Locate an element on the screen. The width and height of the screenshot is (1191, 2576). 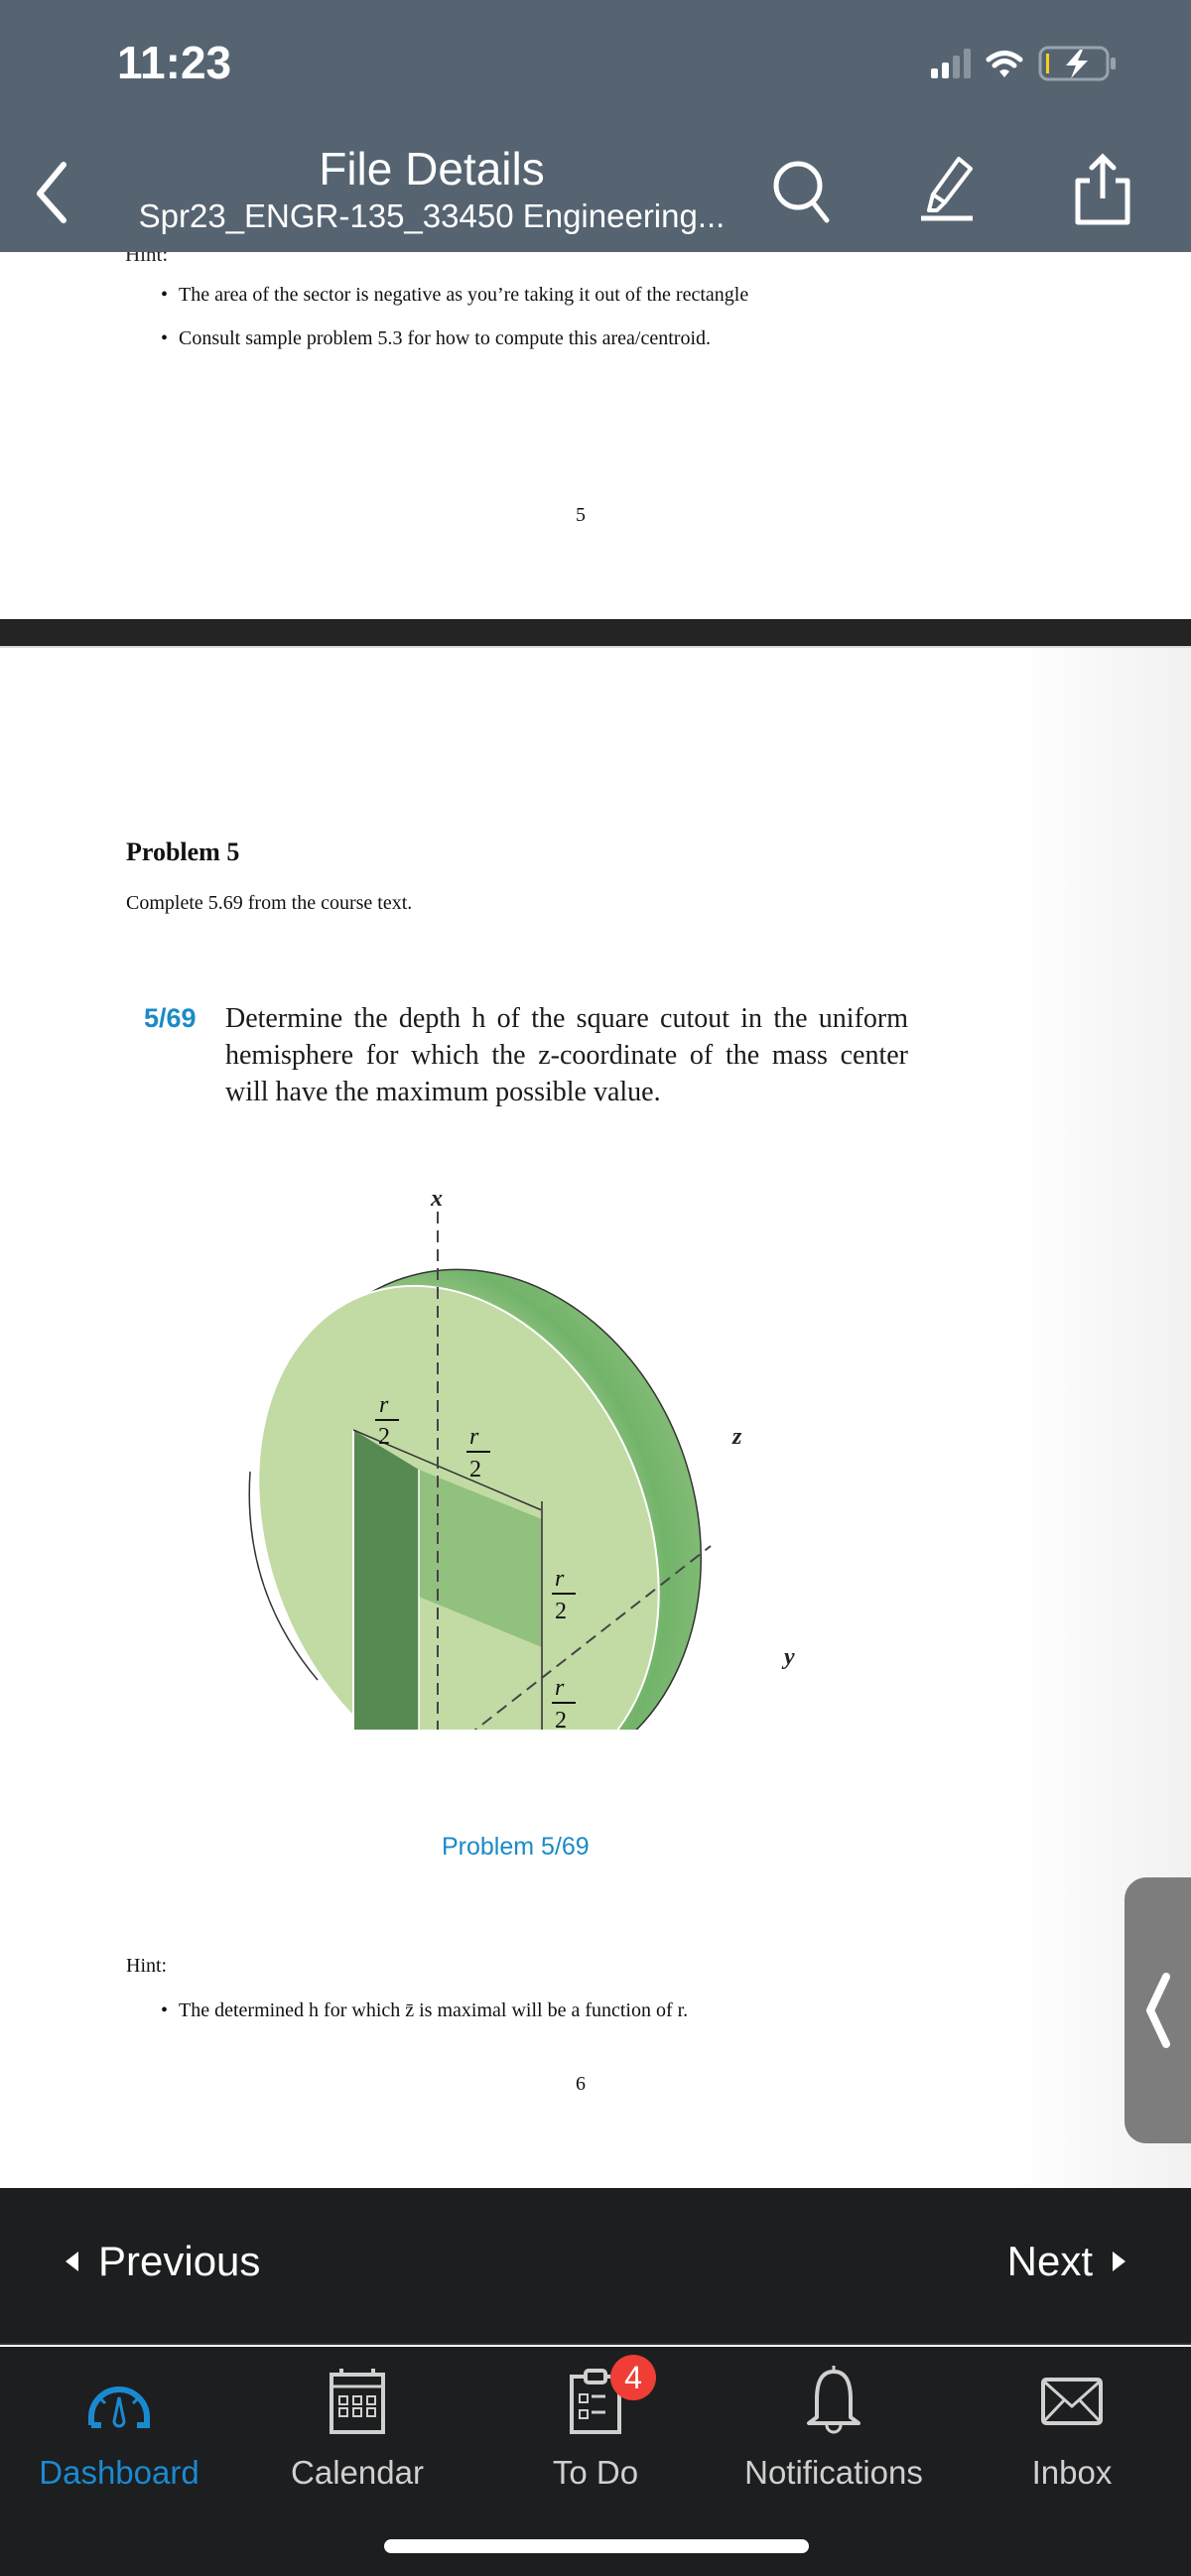
figure-caption: Problem 5/69 is located at coordinates (516, 1847).